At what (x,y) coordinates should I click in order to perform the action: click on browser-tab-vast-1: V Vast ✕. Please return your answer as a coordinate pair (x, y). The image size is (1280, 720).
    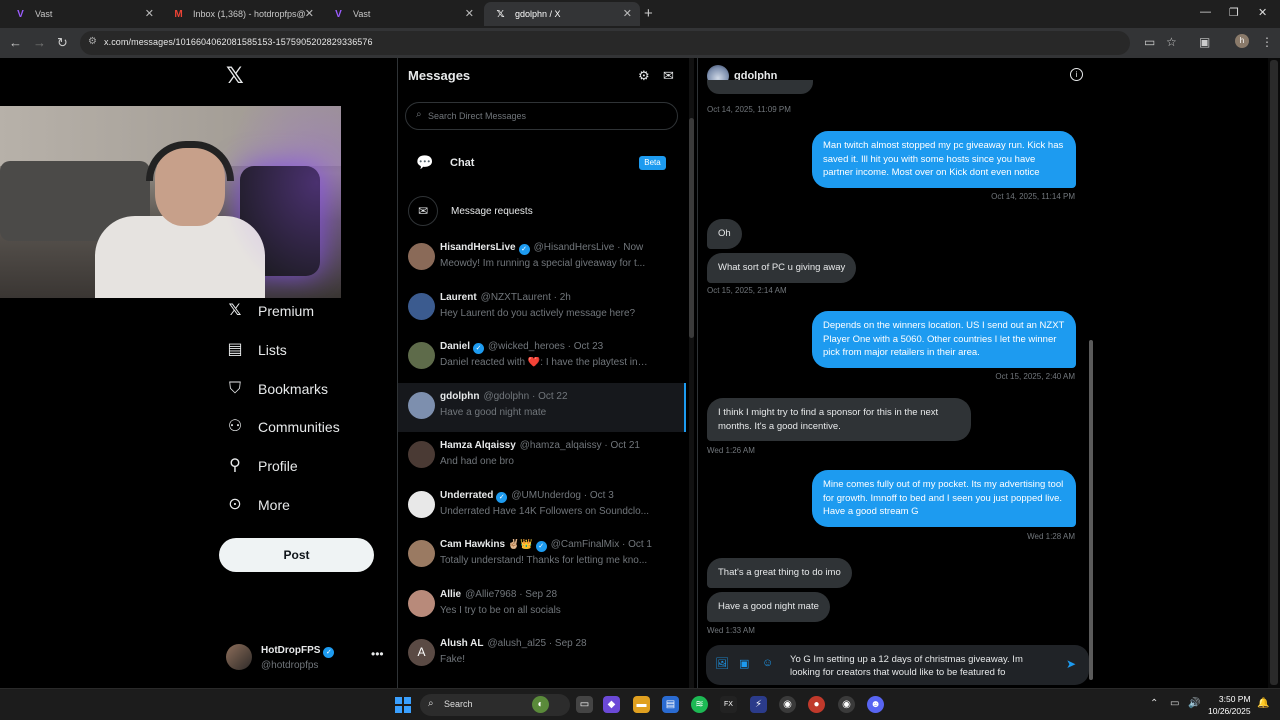
    Looking at the image, I should click on (83, 14).